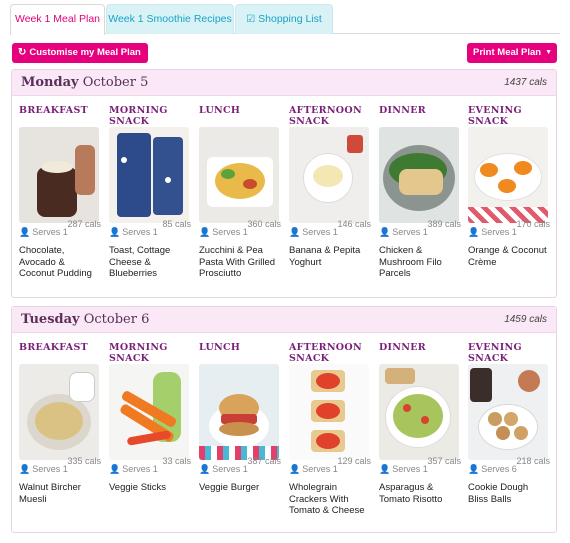 This screenshot has height=543, width=570. I want to click on meal-name: Veggie Sticks, so click(150, 488).